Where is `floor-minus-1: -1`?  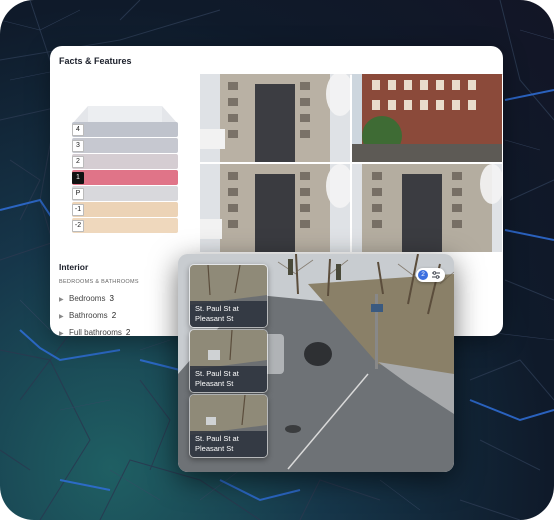 floor-minus-1: -1 is located at coordinates (125, 209).